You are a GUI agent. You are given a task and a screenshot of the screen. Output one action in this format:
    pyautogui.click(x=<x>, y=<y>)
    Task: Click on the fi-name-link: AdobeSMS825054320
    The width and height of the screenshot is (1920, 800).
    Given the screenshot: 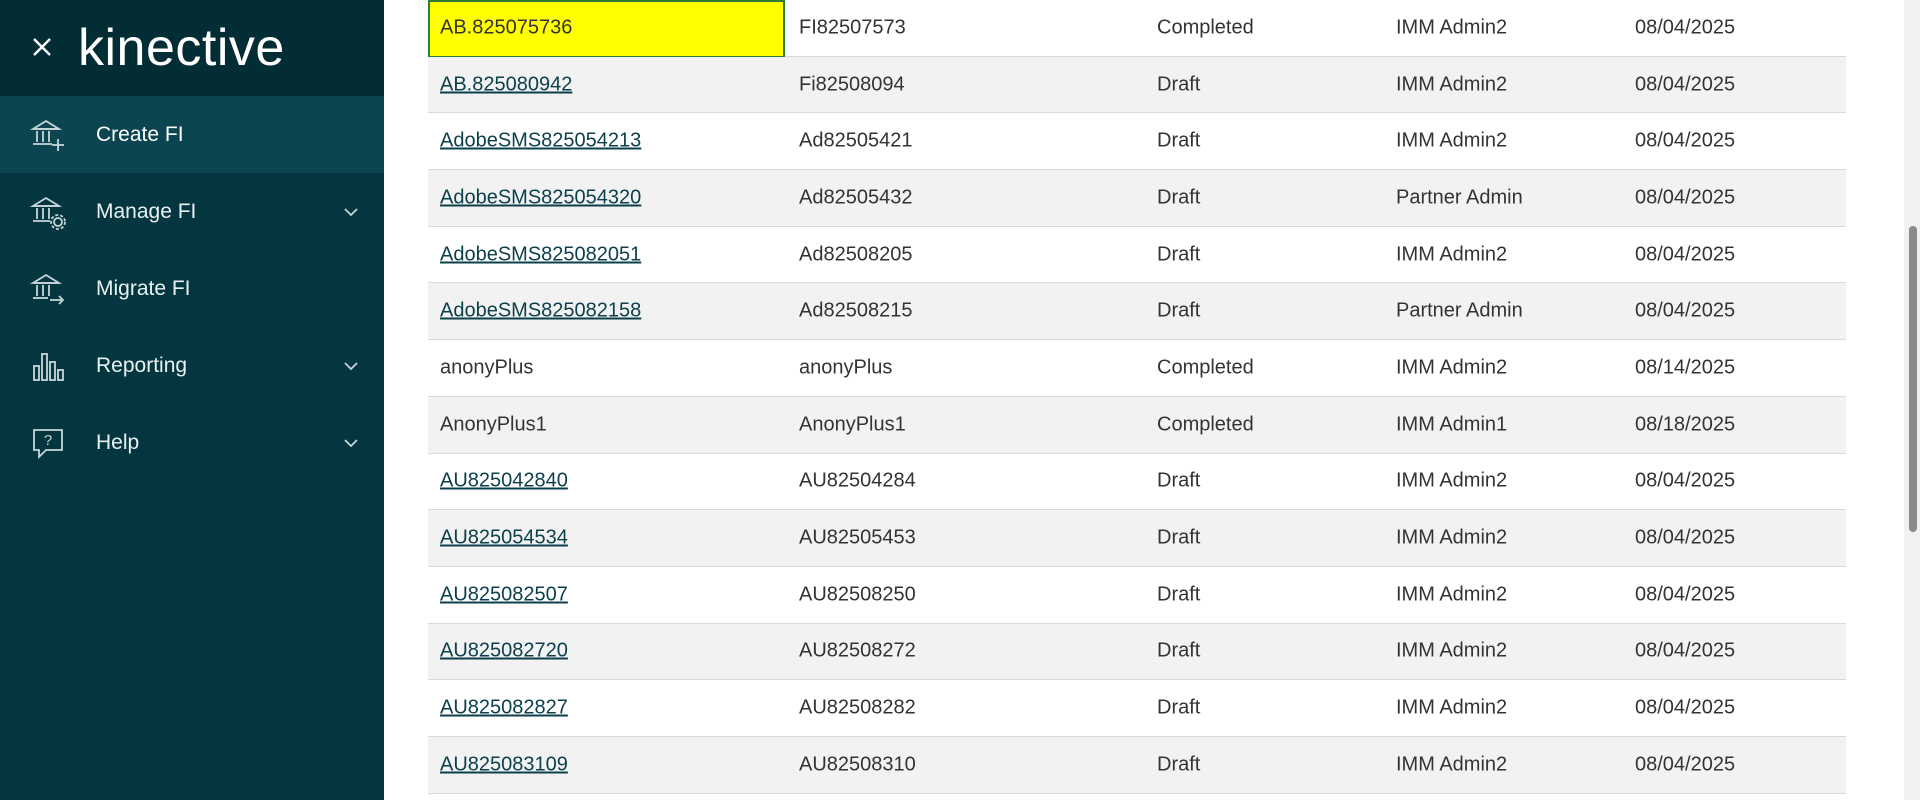 What is the action you would take?
    pyautogui.click(x=540, y=197)
    